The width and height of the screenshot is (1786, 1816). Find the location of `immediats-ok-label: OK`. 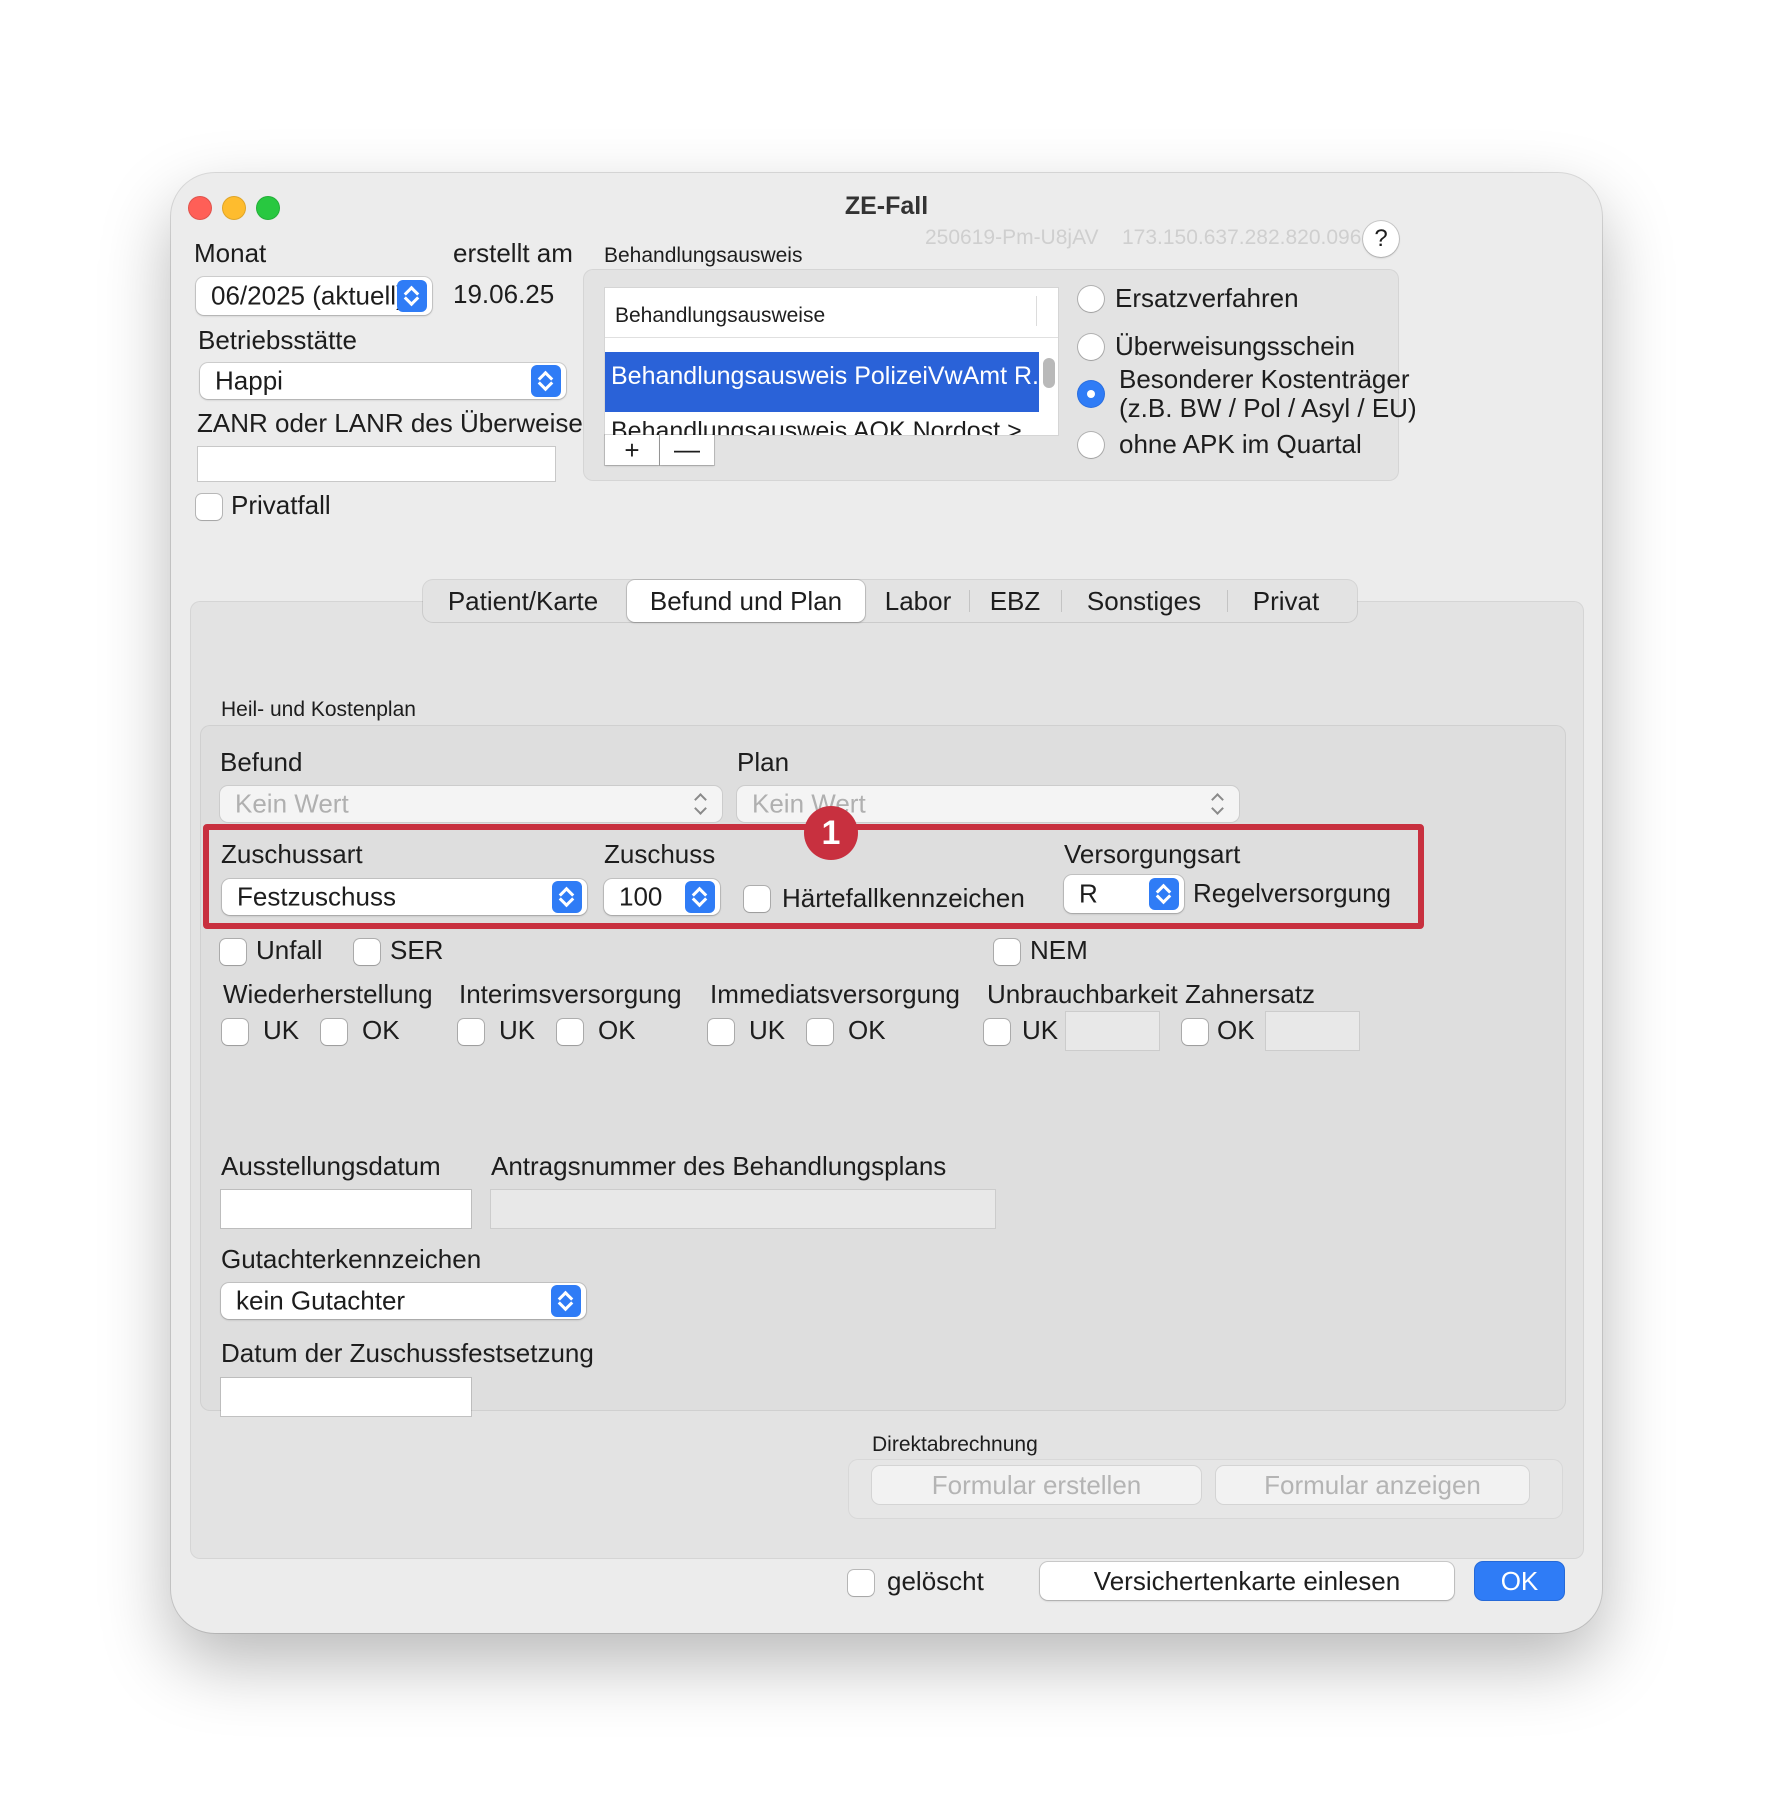

immediats-ok-label: OK is located at coordinates (867, 1030).